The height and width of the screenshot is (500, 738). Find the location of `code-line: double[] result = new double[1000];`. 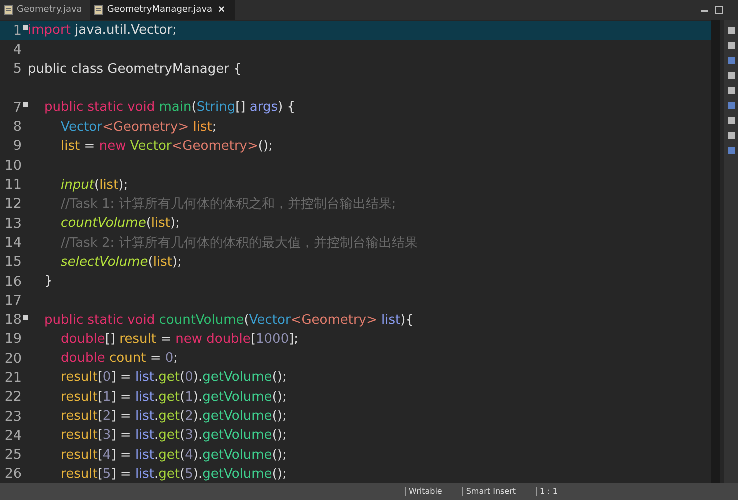

code-line: double[] result = new double[1000]; is located at coordinates (179, 339).